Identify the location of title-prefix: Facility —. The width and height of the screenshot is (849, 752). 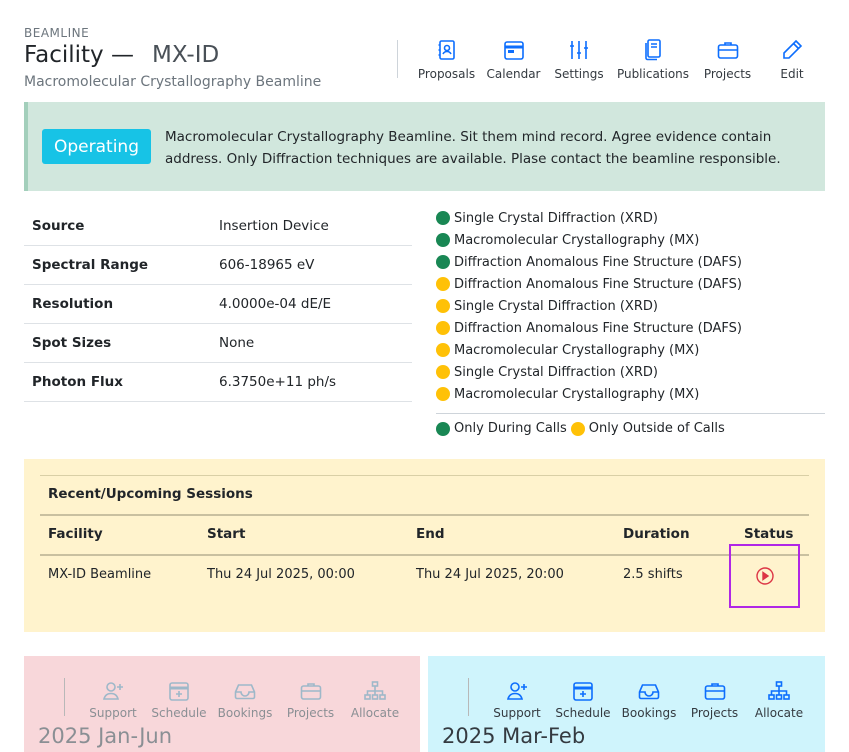
(79, 55).